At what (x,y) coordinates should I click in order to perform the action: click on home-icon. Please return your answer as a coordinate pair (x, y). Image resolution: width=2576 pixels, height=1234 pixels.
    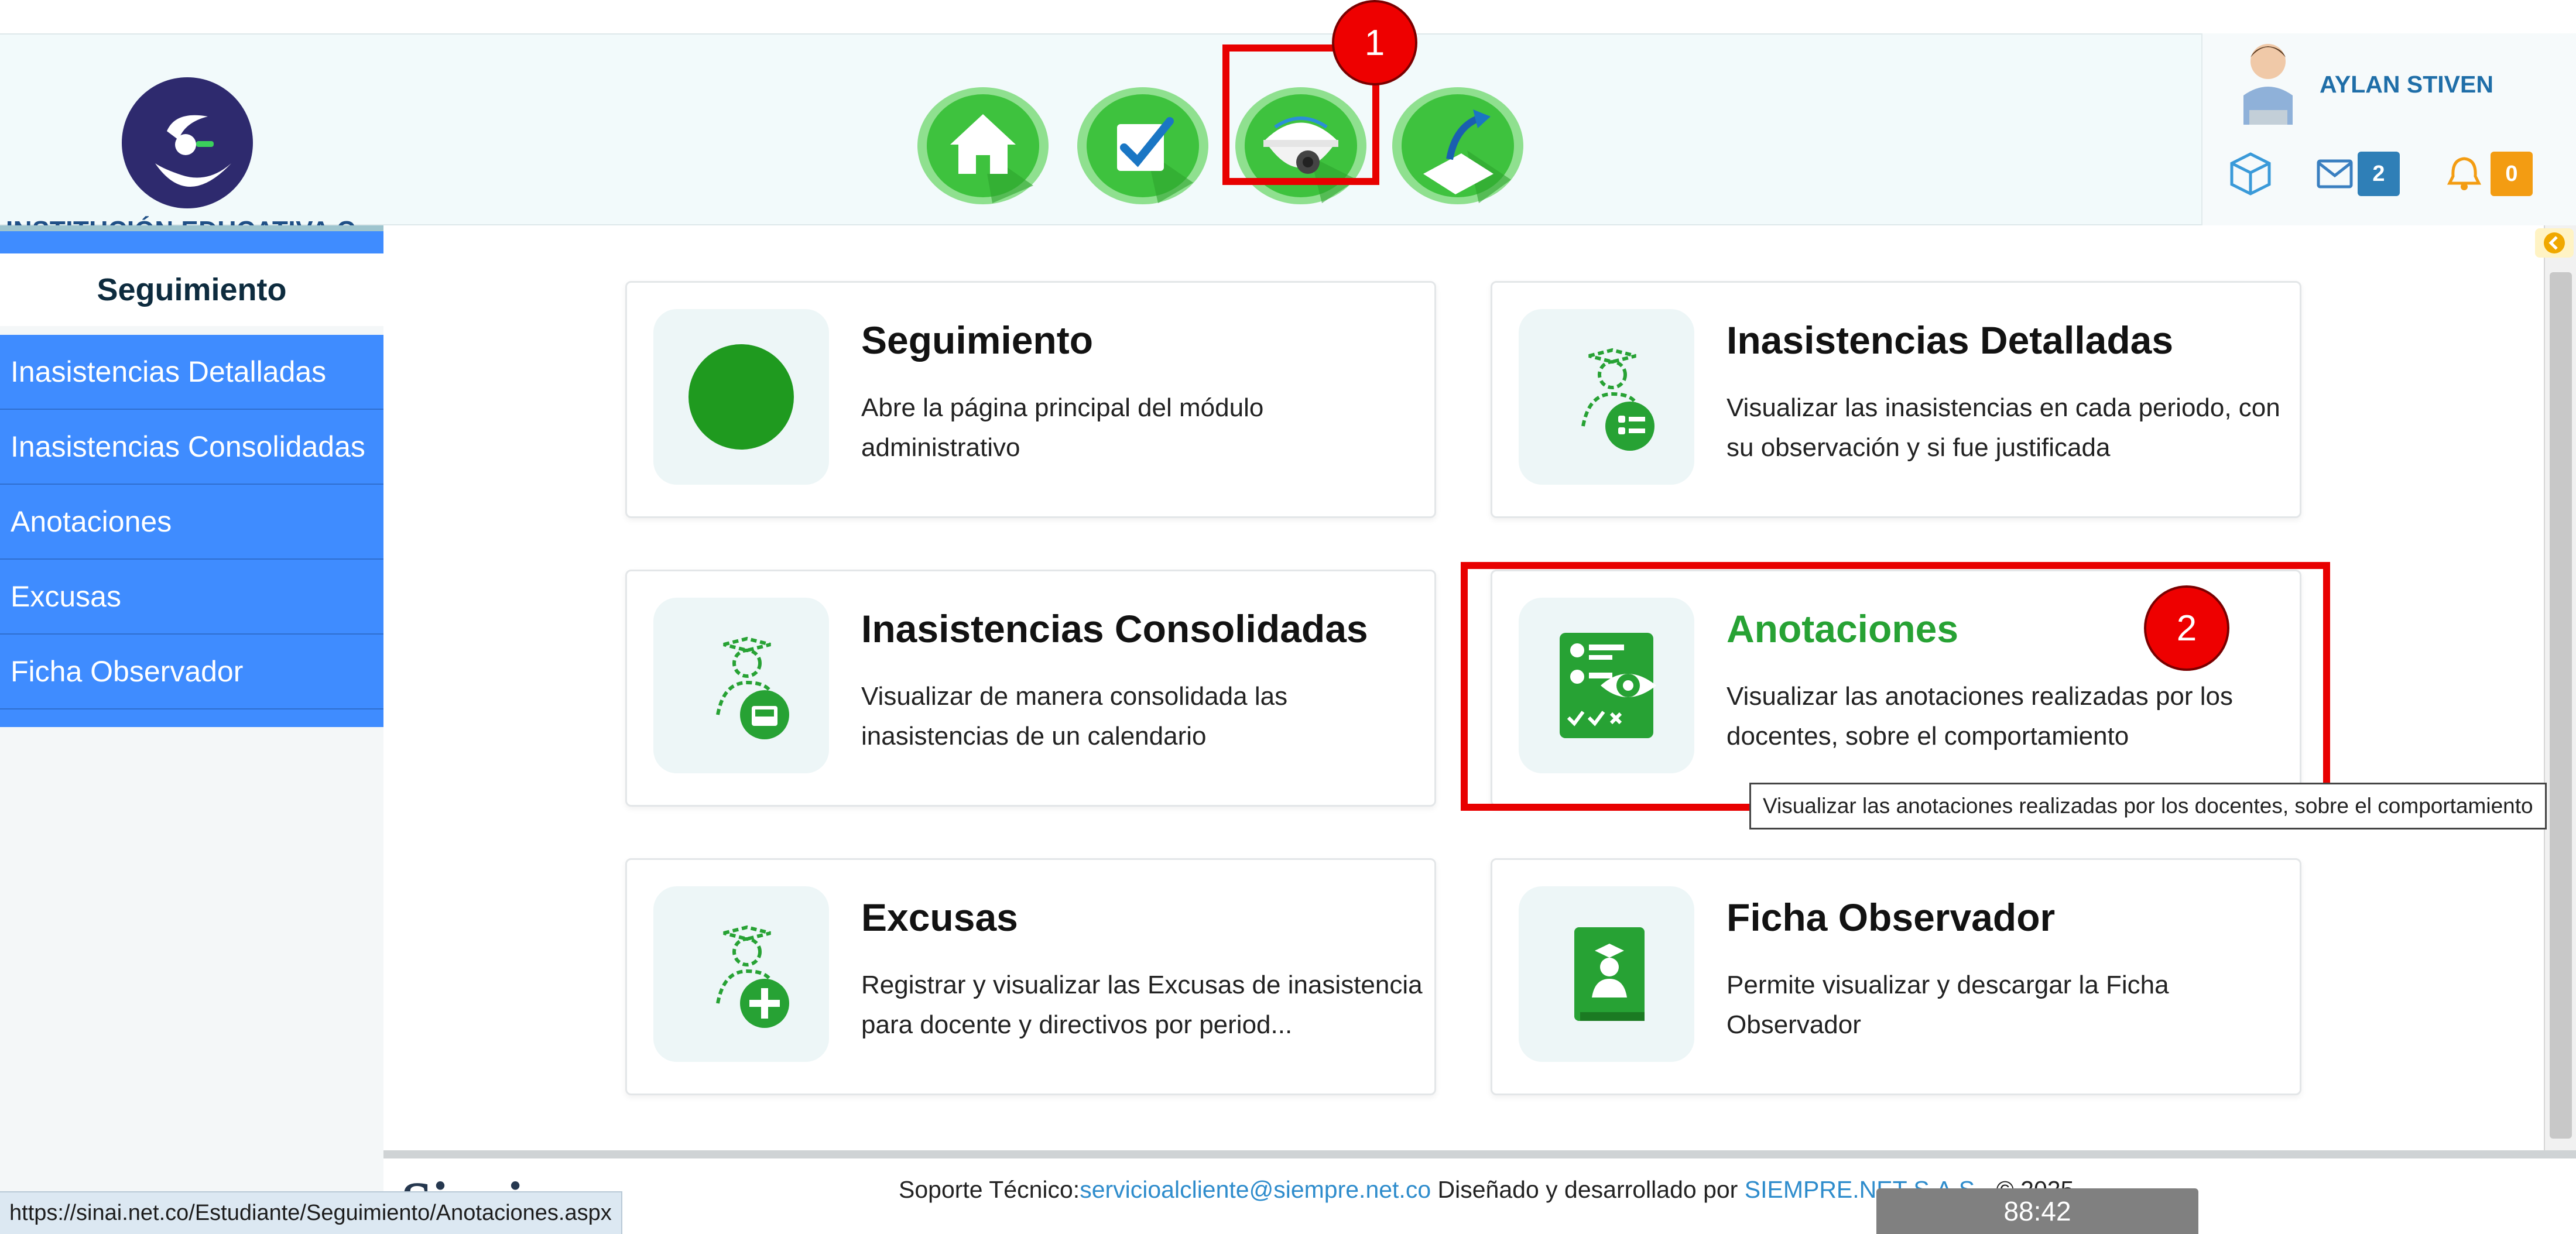
    Looking at the image, I should click on (983, 146).